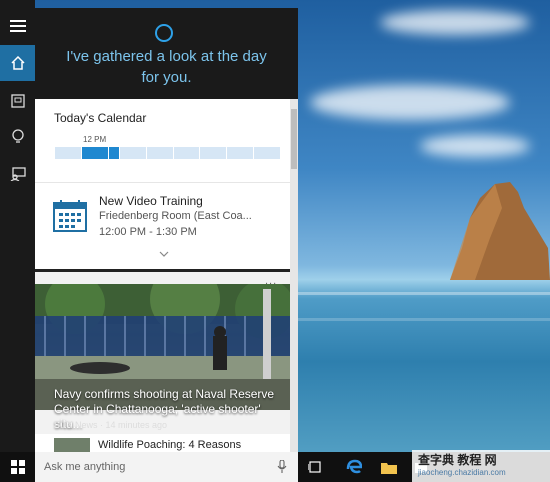 This screenshot has width=550, height=482. I want to click on news-item-title: Wildlife Poaching: 4 Reasons, so click(170, 445).